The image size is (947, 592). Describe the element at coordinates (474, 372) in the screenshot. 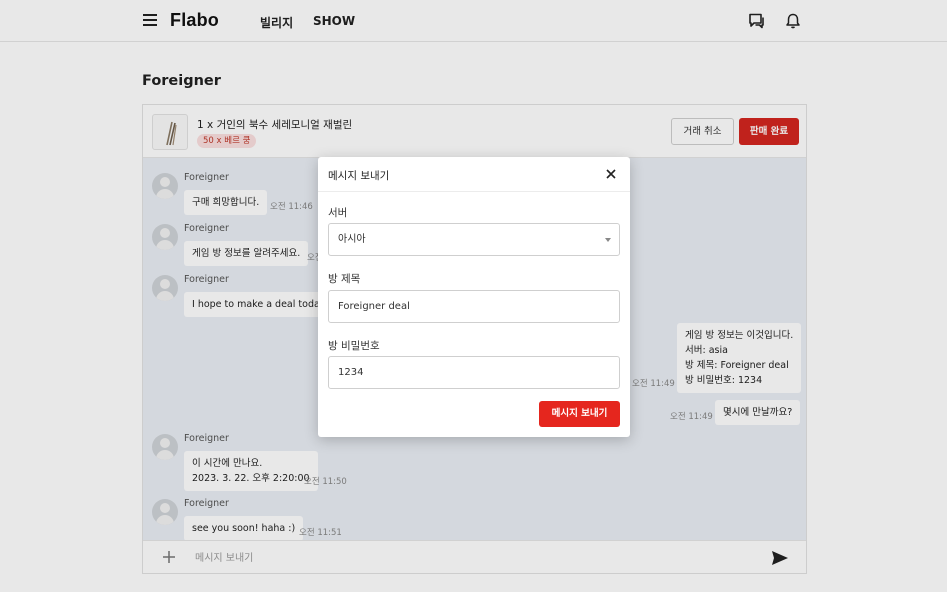

I see `room-password-field` at that location.